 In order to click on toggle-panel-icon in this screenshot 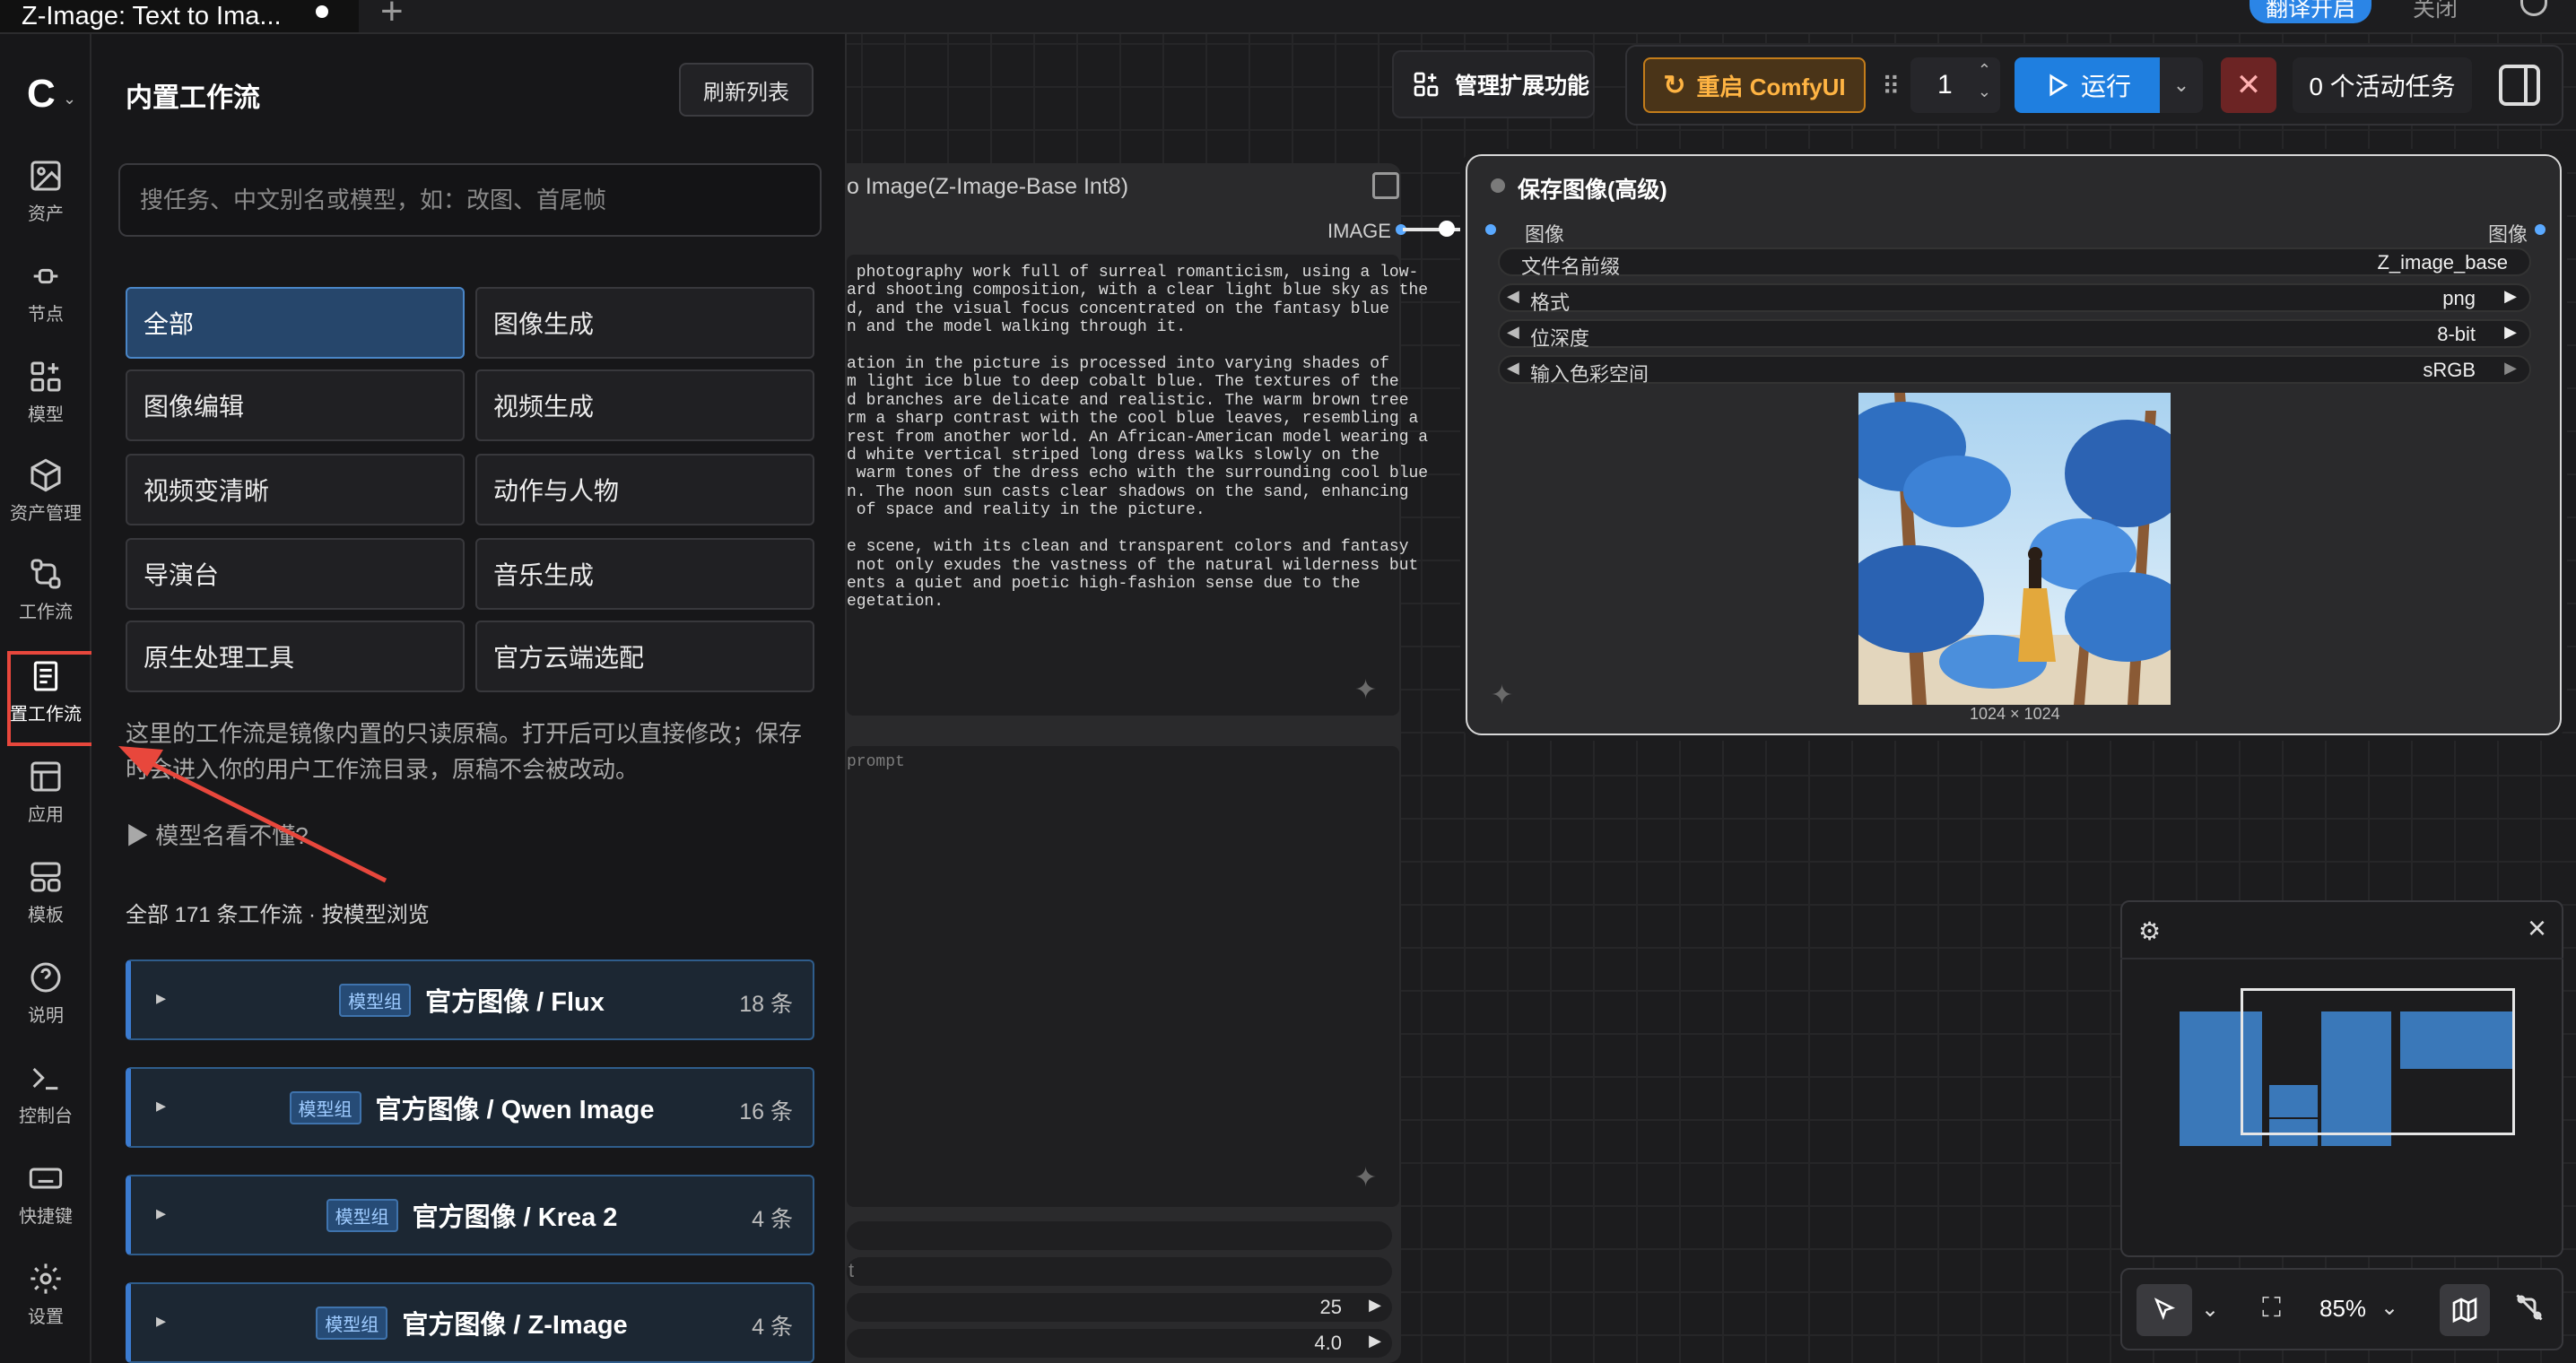, I will do `click(2519, 85)`.